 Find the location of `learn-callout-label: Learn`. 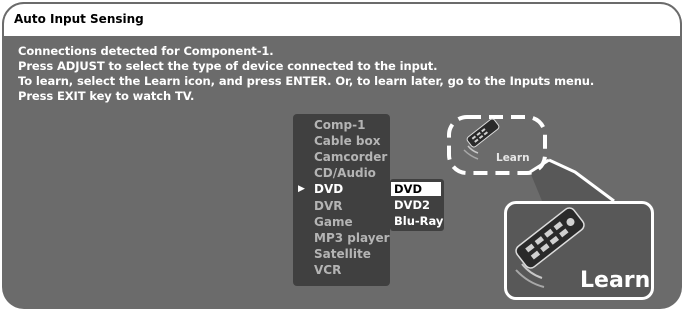

learn-callout-label: Learn is located at coordinates (615, 280).